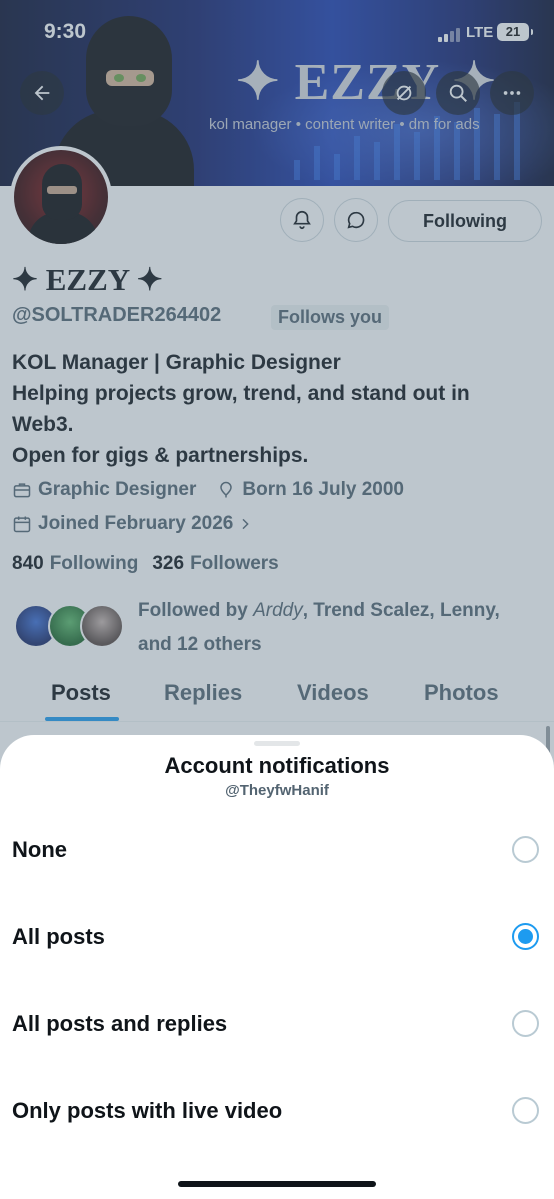 This screenshot has width=554, height=1199. Describe the element at coordinates (277, 1184) in the screenshot. I see `home-indicator` at that location.